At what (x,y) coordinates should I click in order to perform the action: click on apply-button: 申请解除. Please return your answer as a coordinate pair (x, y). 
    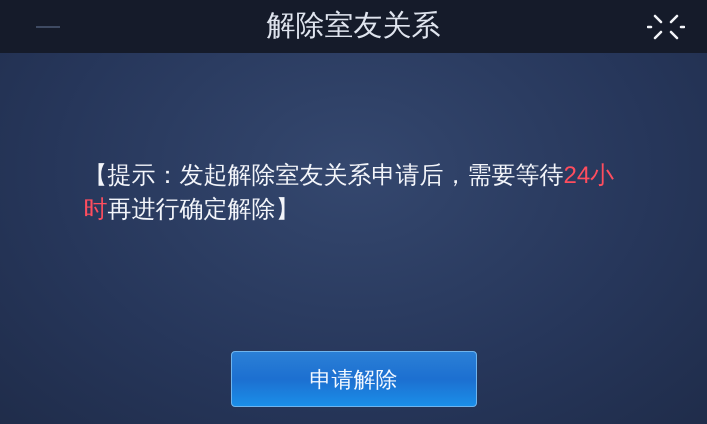
    Looking at the image, I should click on (353, 379).